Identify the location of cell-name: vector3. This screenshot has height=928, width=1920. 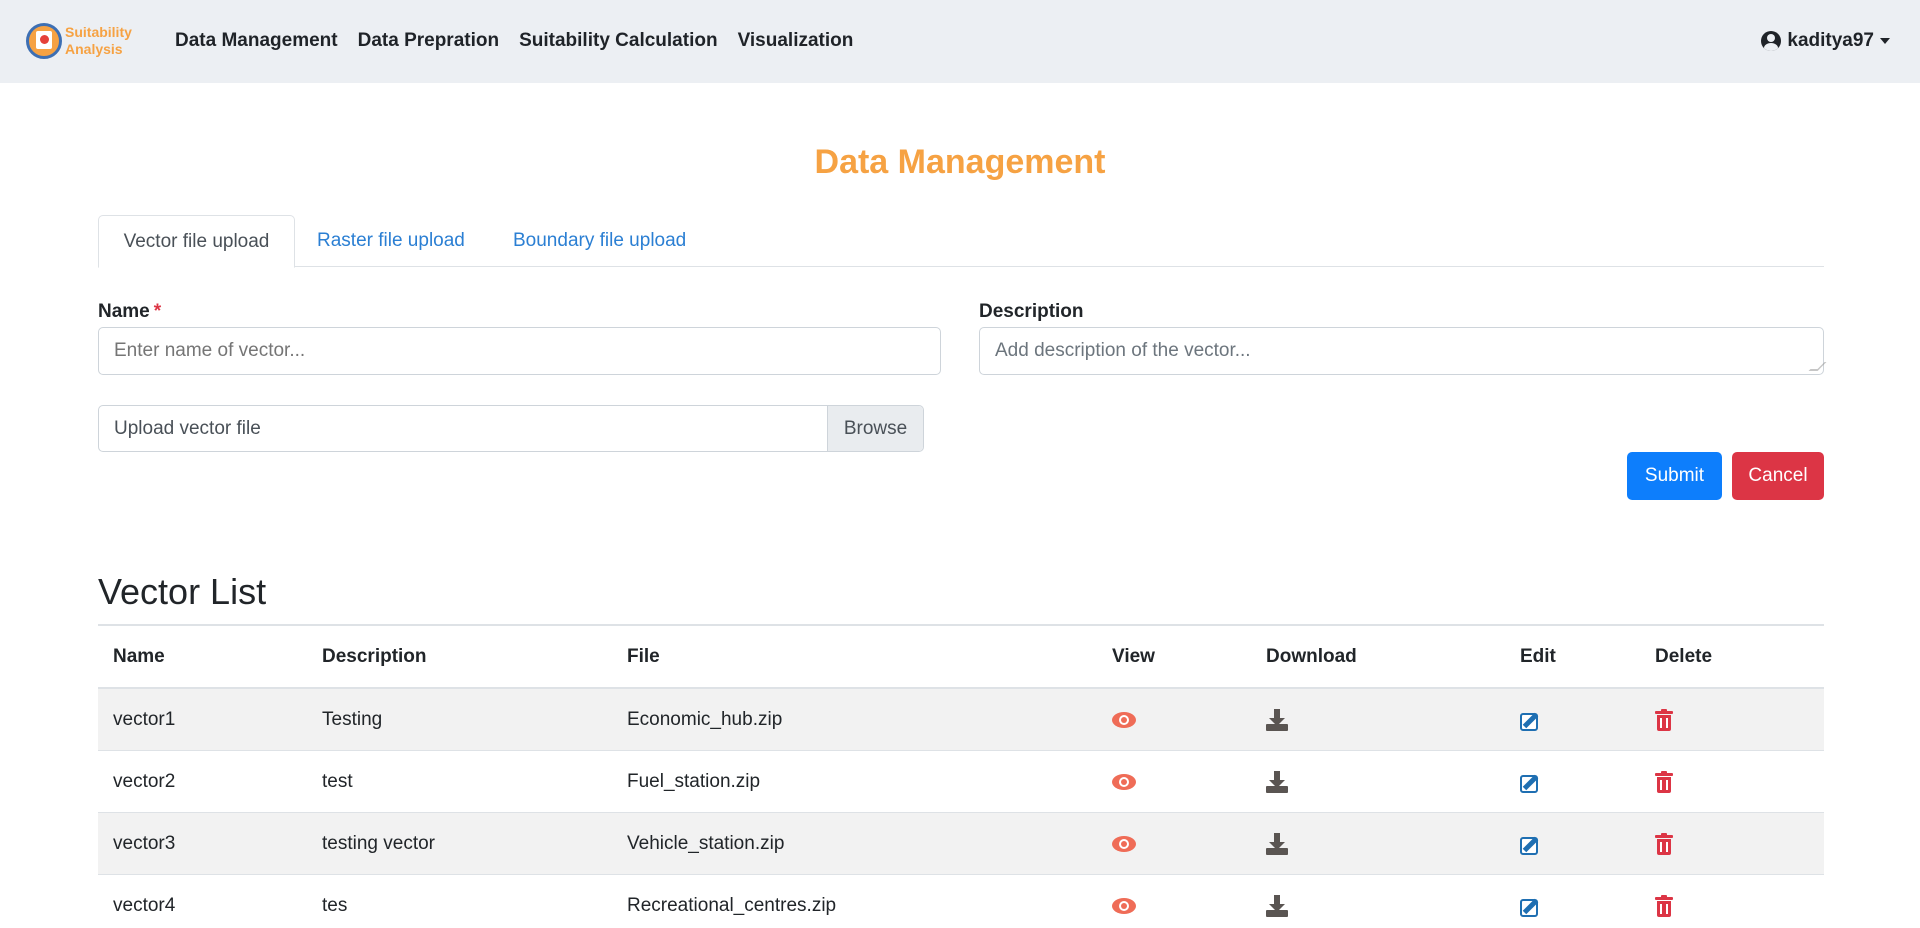
(144, 843).